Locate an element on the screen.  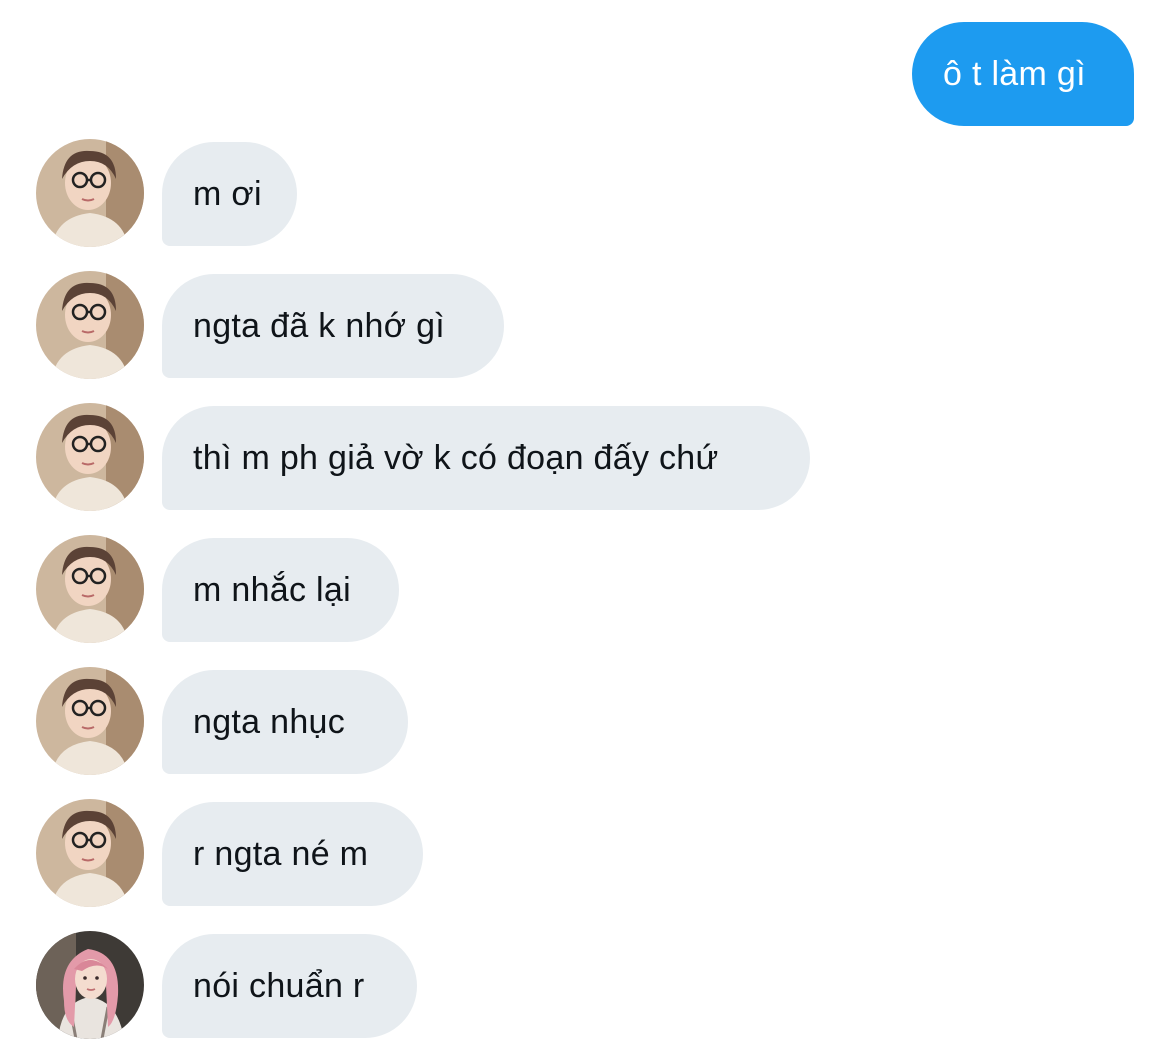
message-text: m nhắc lại is located at coordinates (272, 589).